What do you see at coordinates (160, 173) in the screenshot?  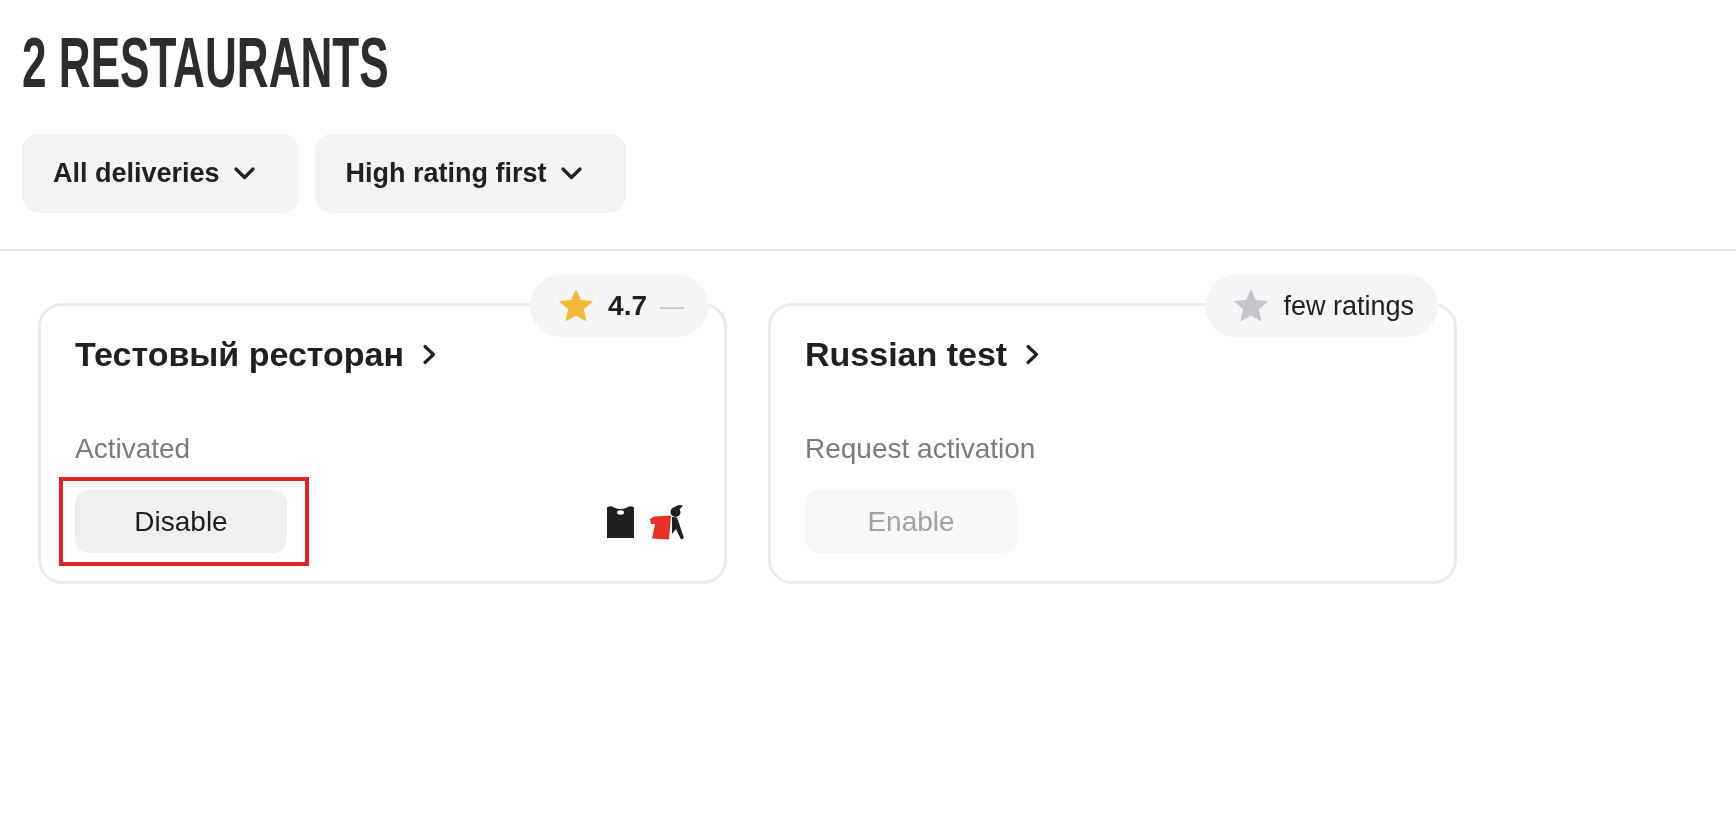 I see `filter-dropdown: All deliveries` at bounding box center [160, 173].